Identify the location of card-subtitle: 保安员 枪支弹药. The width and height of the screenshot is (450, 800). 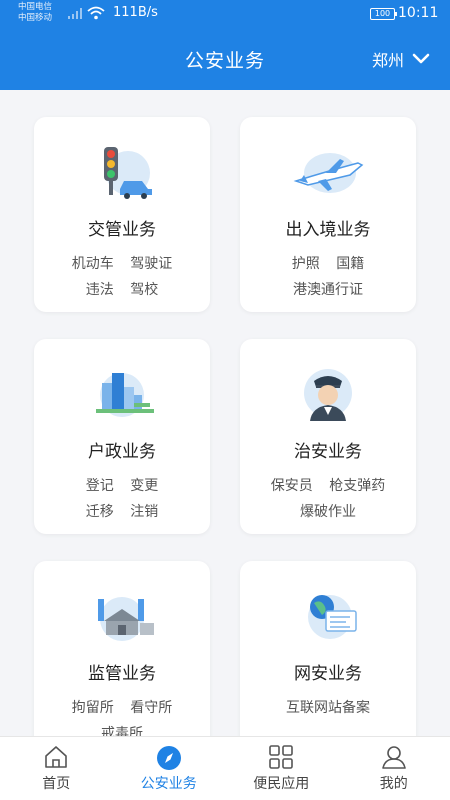
(328, 486).